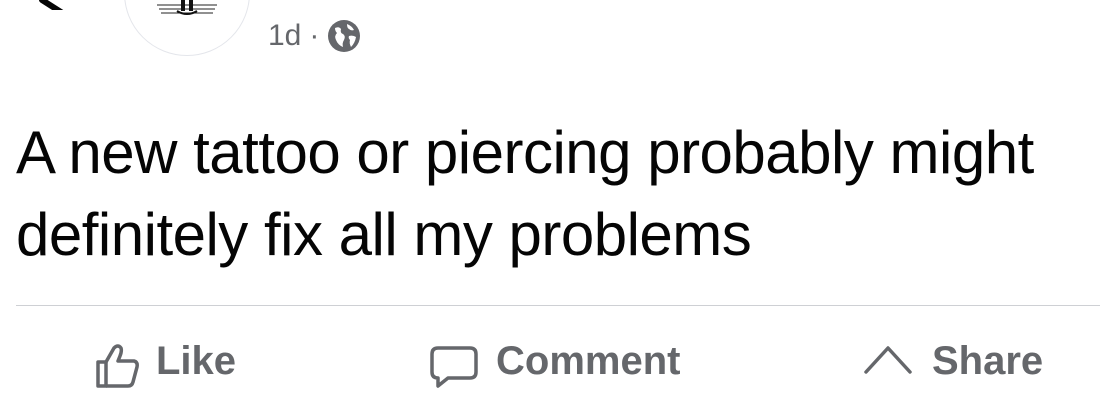  What do you see at coordinates (888, 360) in the screenshot?
I see `share-icon` at bounding box center [888, 360].